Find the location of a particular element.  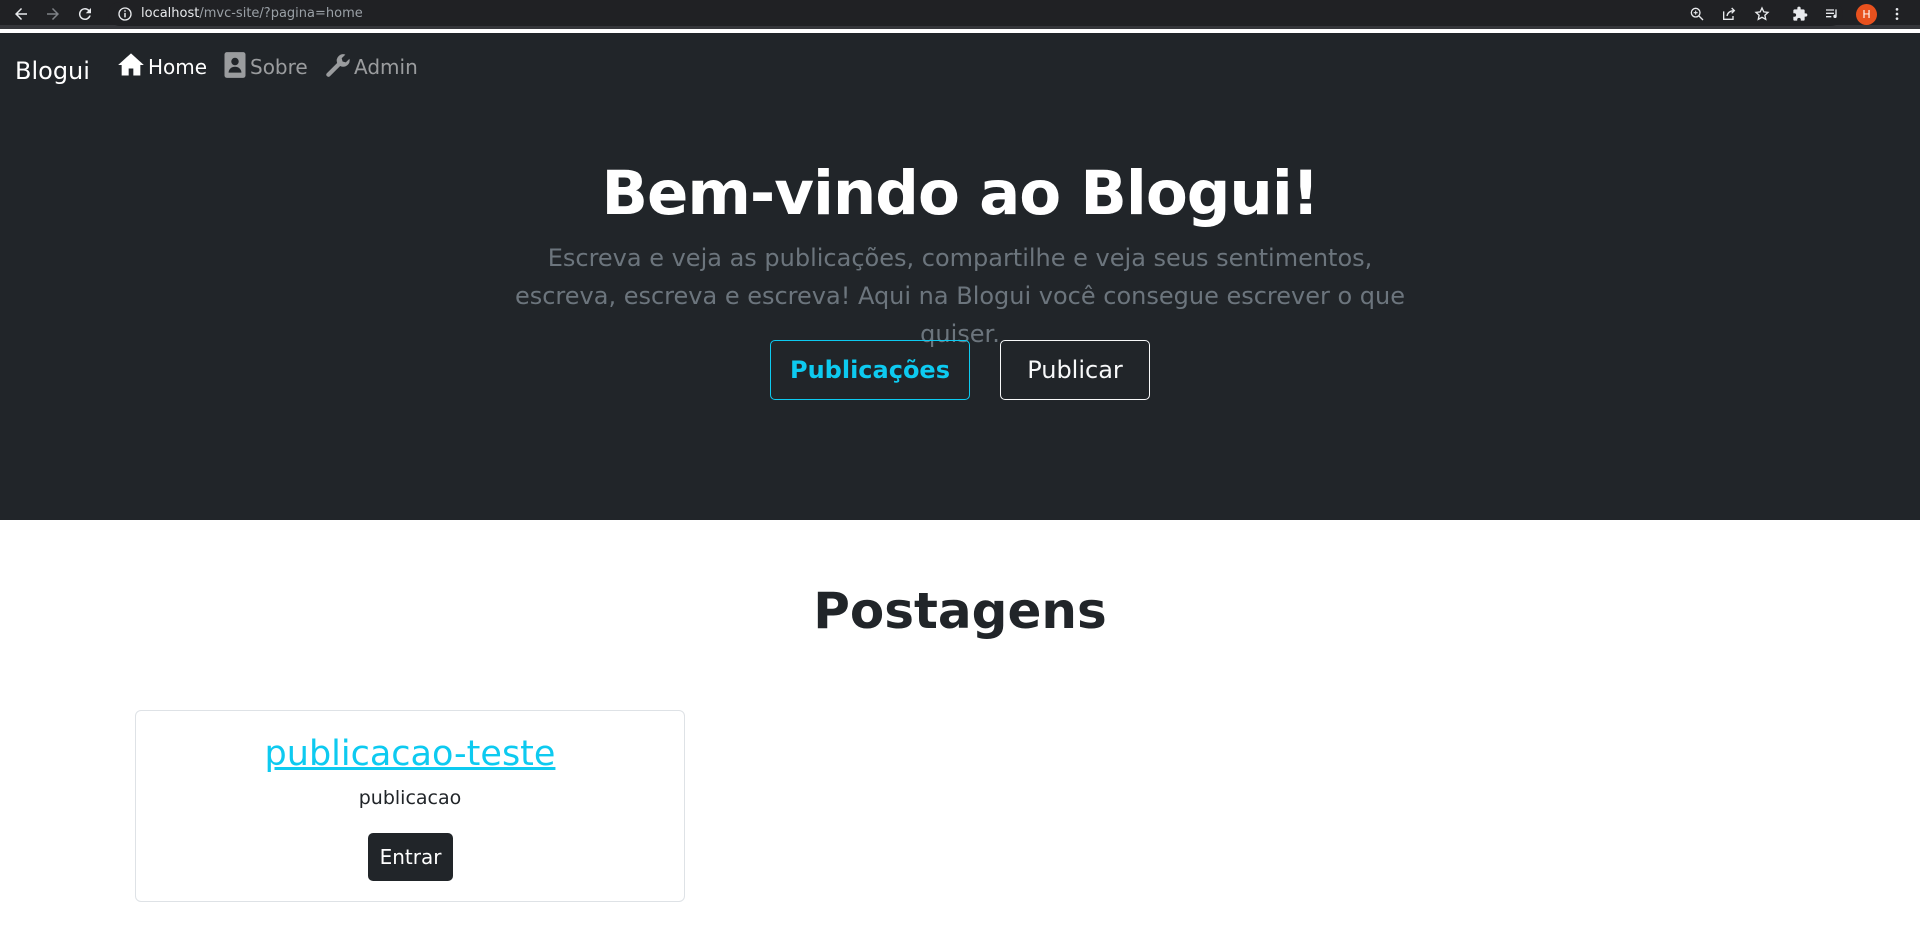

zoom-button is located at coordinates (1697, 14).